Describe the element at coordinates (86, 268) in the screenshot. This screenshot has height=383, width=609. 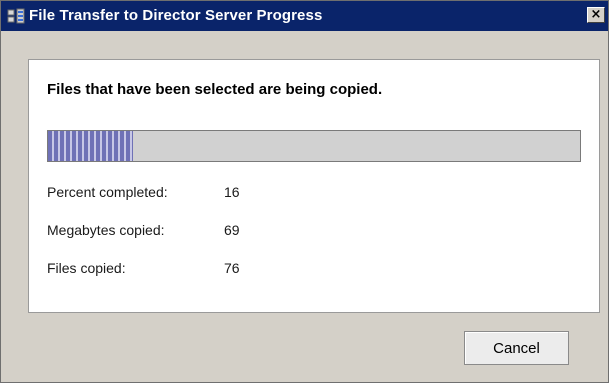
I see `stat-label: Files copied:` at that location.